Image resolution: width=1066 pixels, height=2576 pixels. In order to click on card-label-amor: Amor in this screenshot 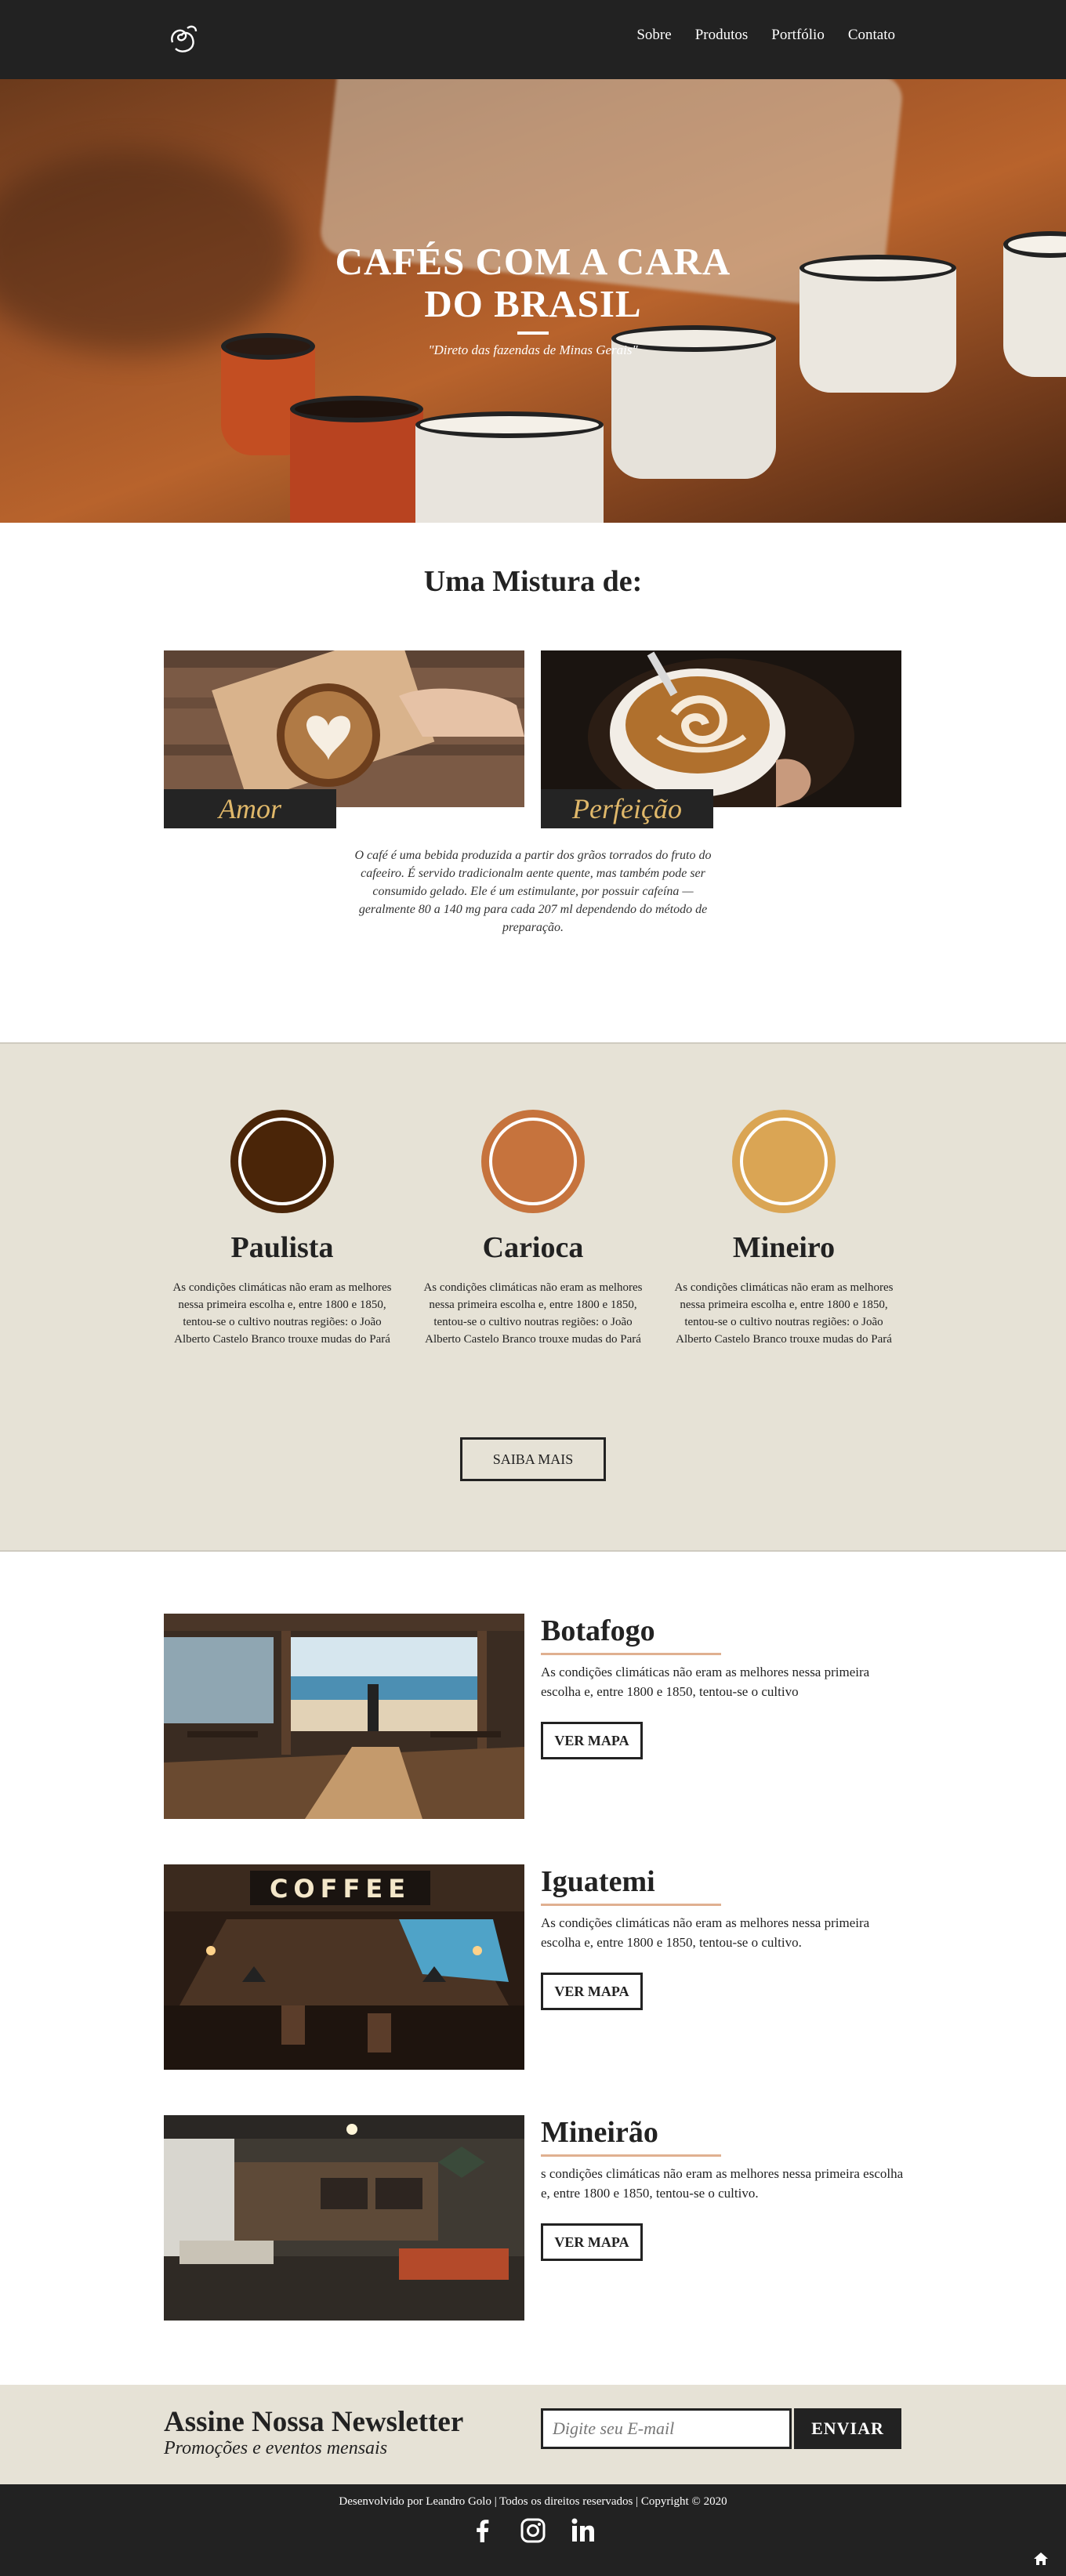, I will do `click(250, 808)`.